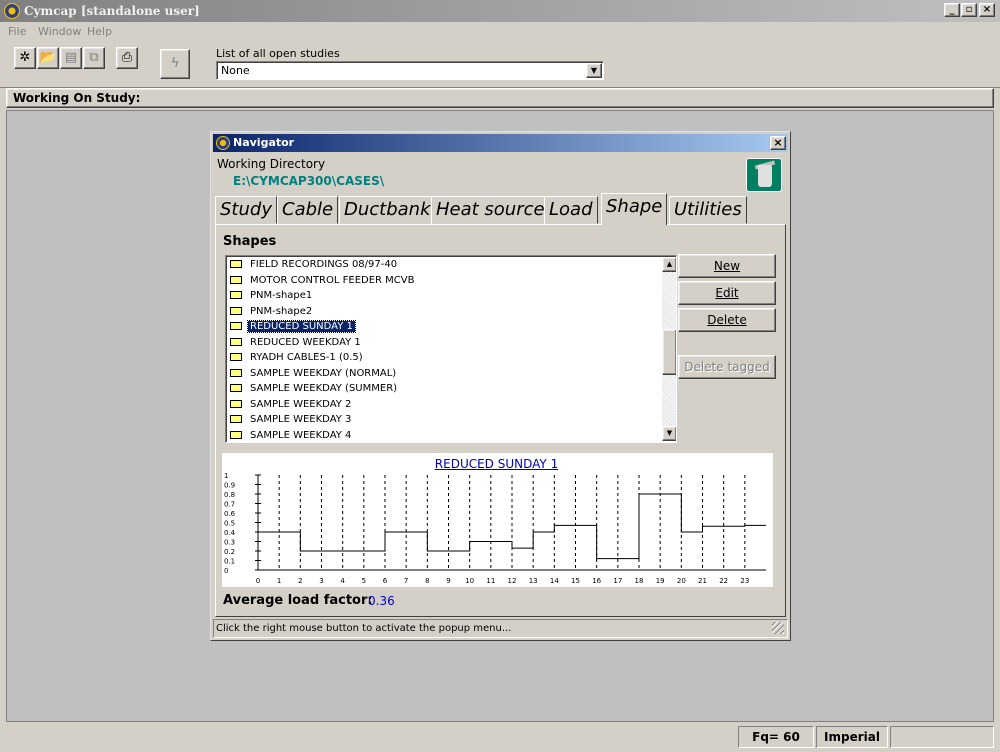 The image size is (1000, 752). I want to click on delete-tagged-button: Delete tagged, so click(727, 367).